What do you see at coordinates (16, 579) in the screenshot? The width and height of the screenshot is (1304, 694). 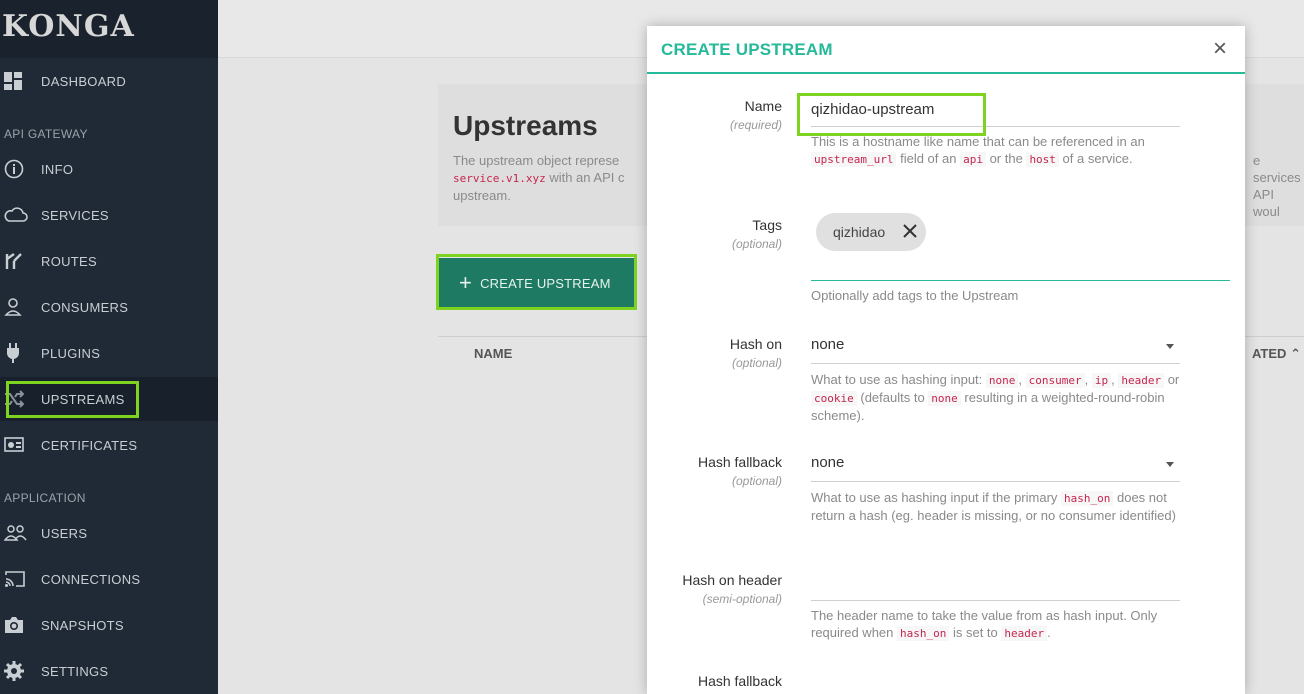 I see `cast-icon` at bounding box center [16, 579].